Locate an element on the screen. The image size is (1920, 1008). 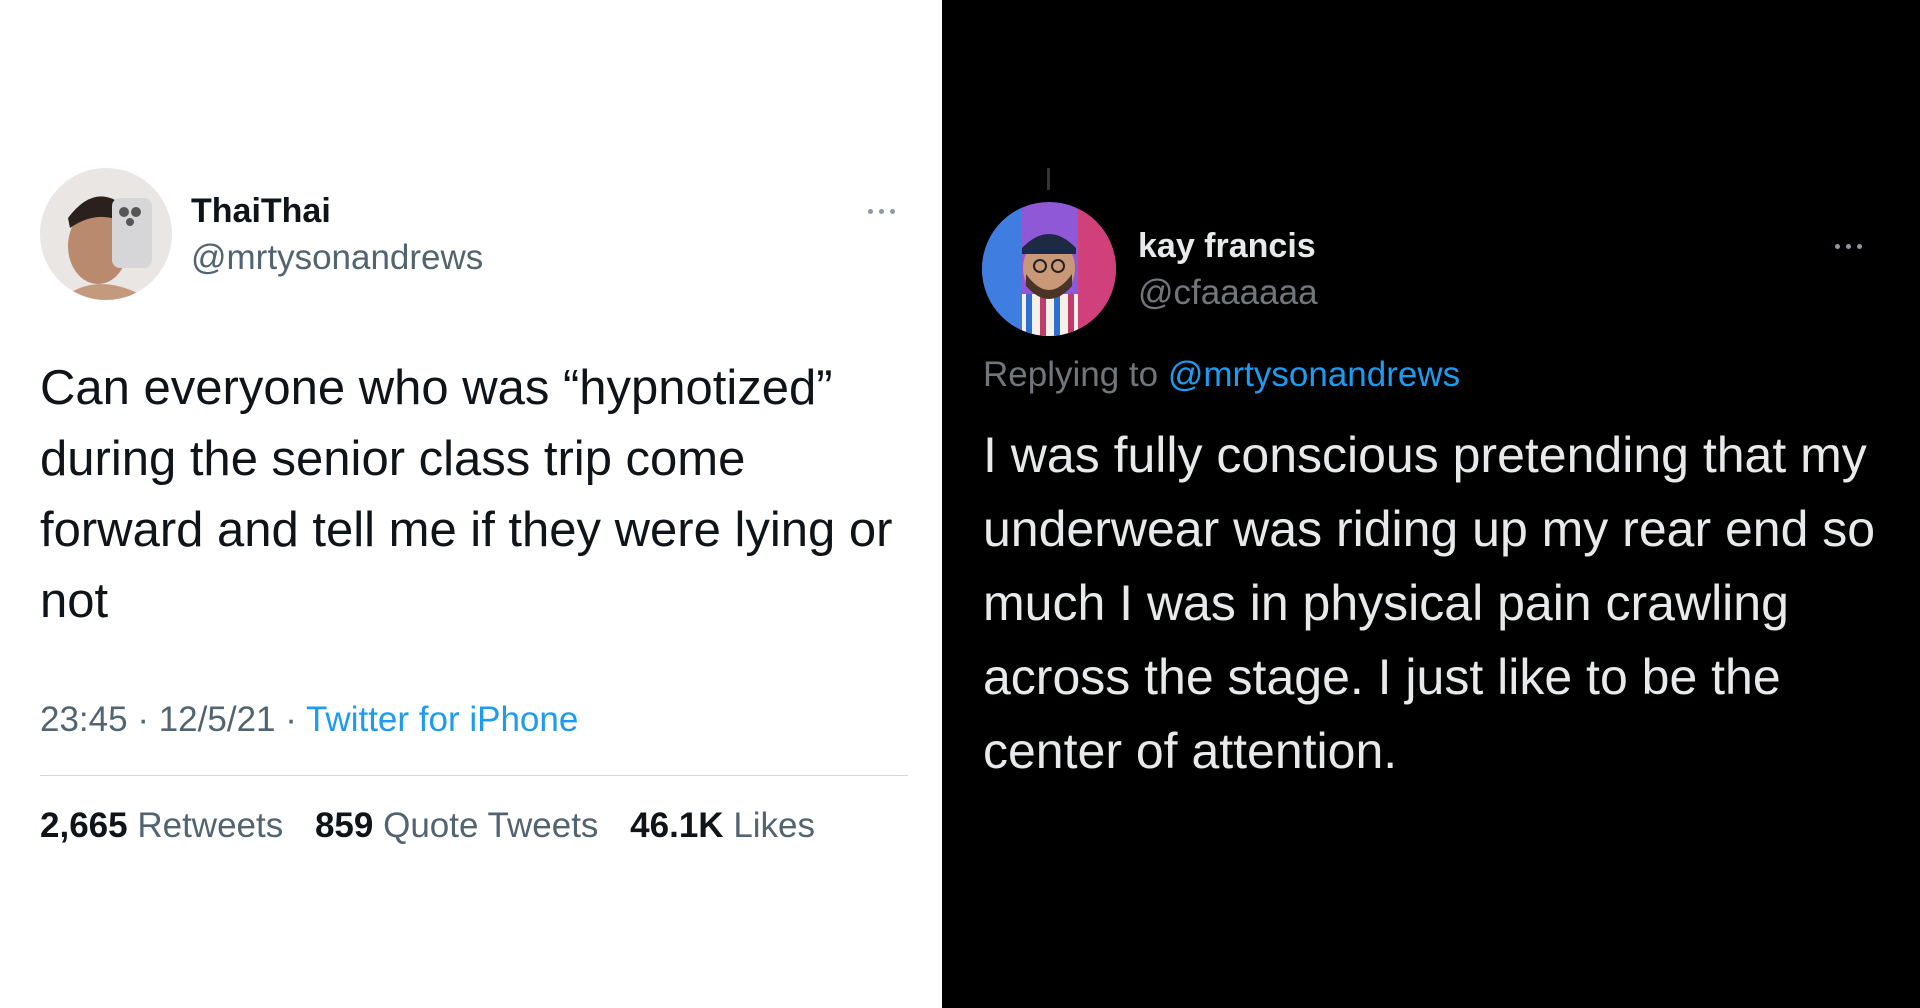
quotes-count: 859 is located at coordinates (344, 825).